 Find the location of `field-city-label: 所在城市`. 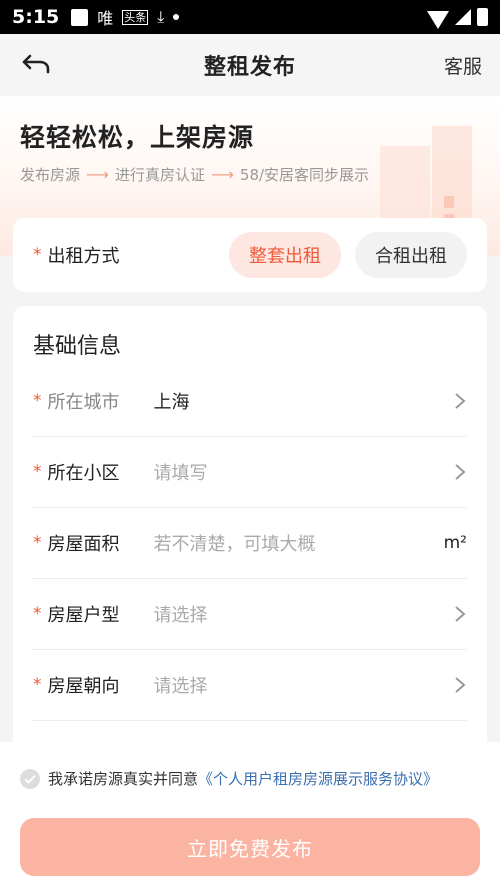

field-city-label: 所在城市 is located at coordinates (83, 402).